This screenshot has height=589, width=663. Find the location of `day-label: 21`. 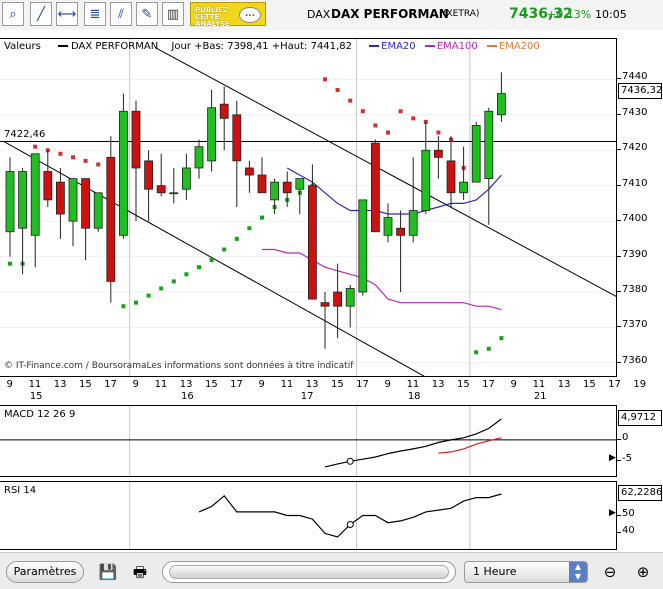

day-label: 21 is located at coordinates (540, 396).